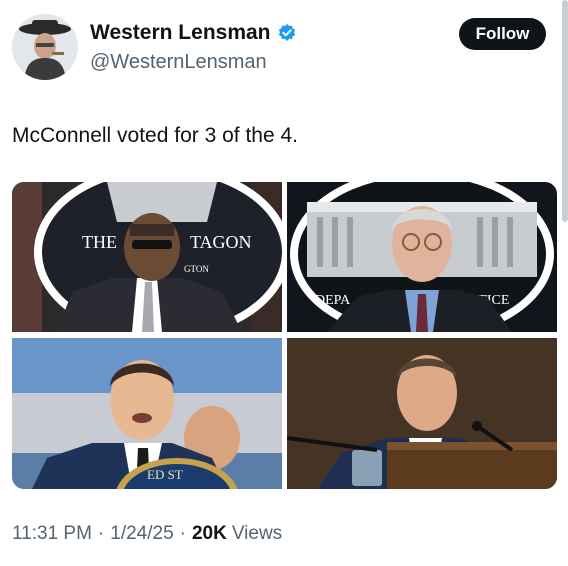 The width and height of the screenshot is (568, 566). I want to click on author-name-row: Western Lensman, so click(193, 33).